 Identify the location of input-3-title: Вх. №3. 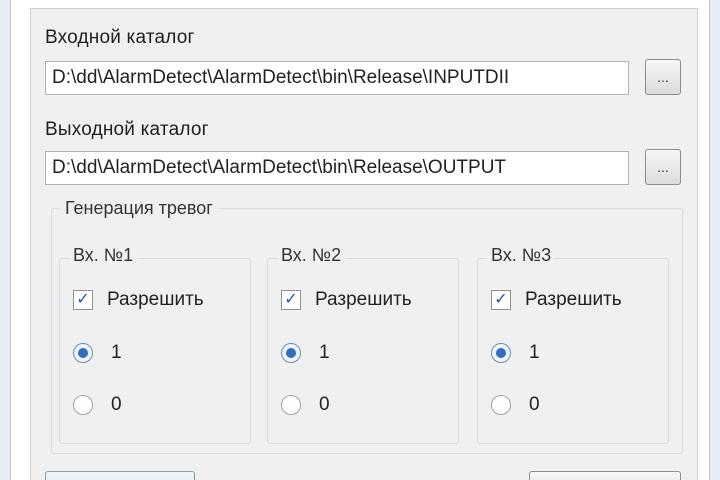
(521, 255).